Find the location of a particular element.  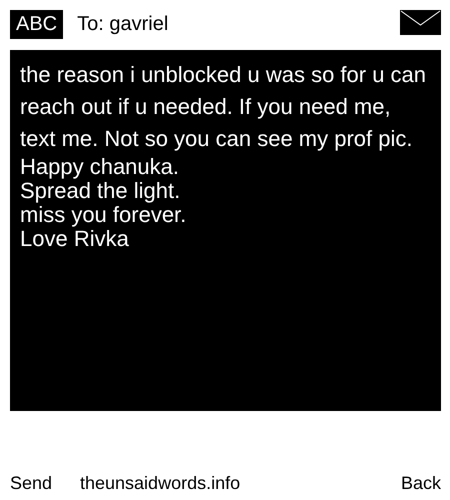

back-softkey: Back is located at coordinates (420, 483).